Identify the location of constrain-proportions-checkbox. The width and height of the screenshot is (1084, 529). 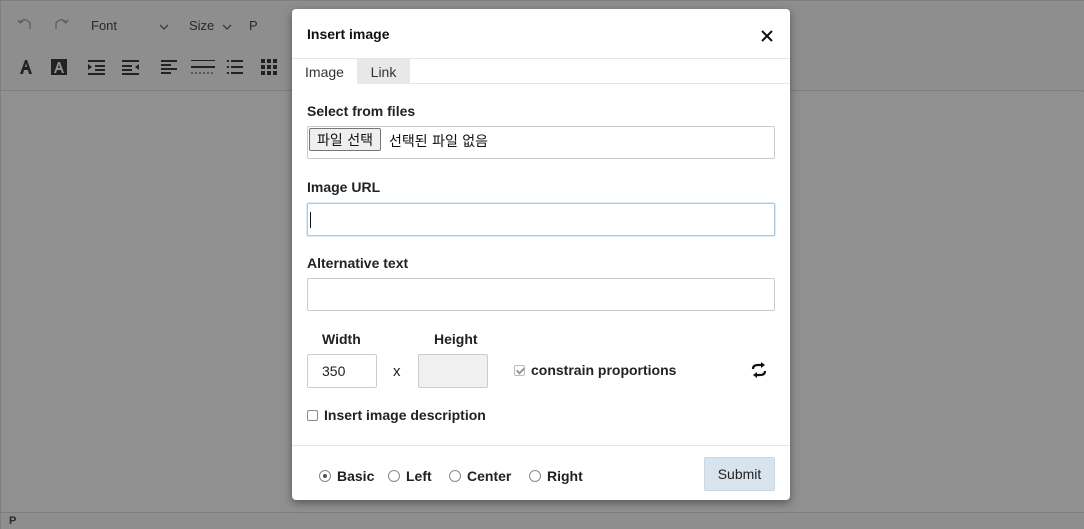
(519, 370).